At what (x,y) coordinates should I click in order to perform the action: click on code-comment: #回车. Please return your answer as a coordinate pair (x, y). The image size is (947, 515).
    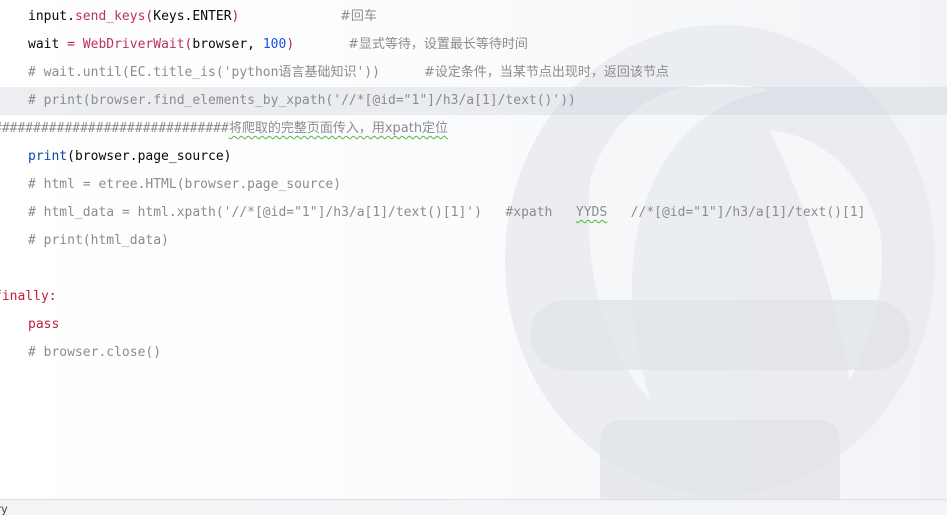
    Looking at the image, I should click on (358, 16).